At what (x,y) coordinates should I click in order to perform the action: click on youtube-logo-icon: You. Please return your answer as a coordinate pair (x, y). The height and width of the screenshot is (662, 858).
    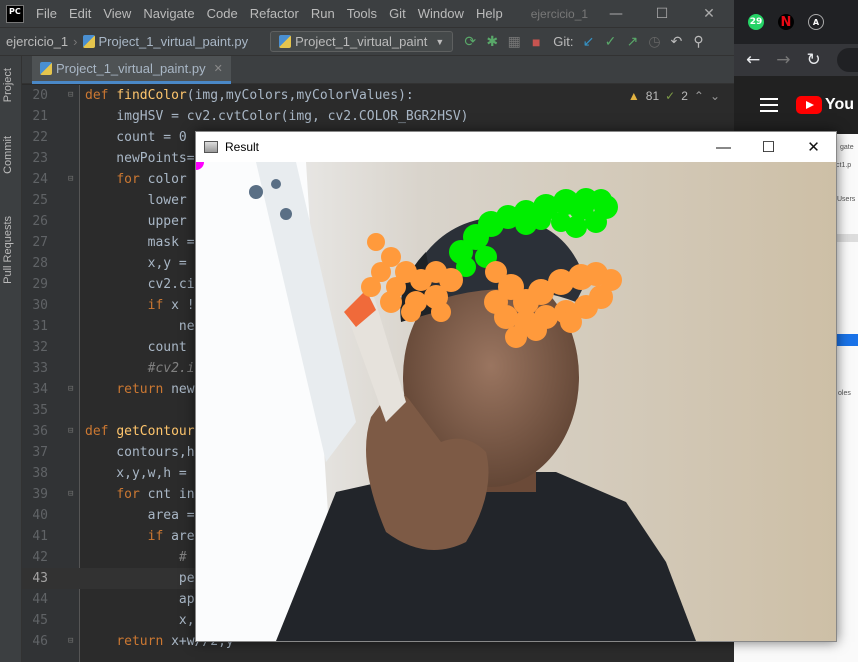
    Looking at the image, I should click on (825, 105).